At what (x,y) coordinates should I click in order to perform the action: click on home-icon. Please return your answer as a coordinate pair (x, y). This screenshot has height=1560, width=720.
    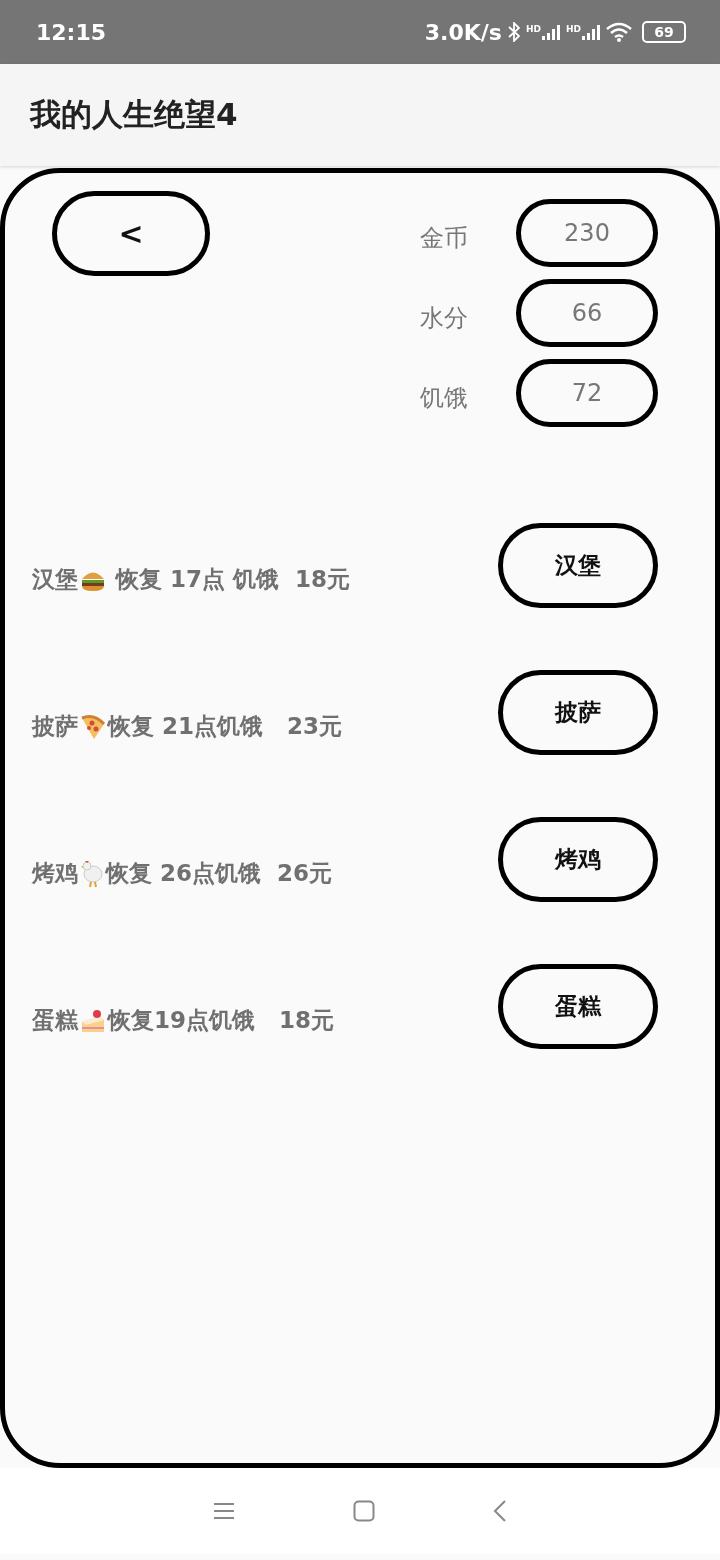
    Looking at the image, I should click on (364, 1511).